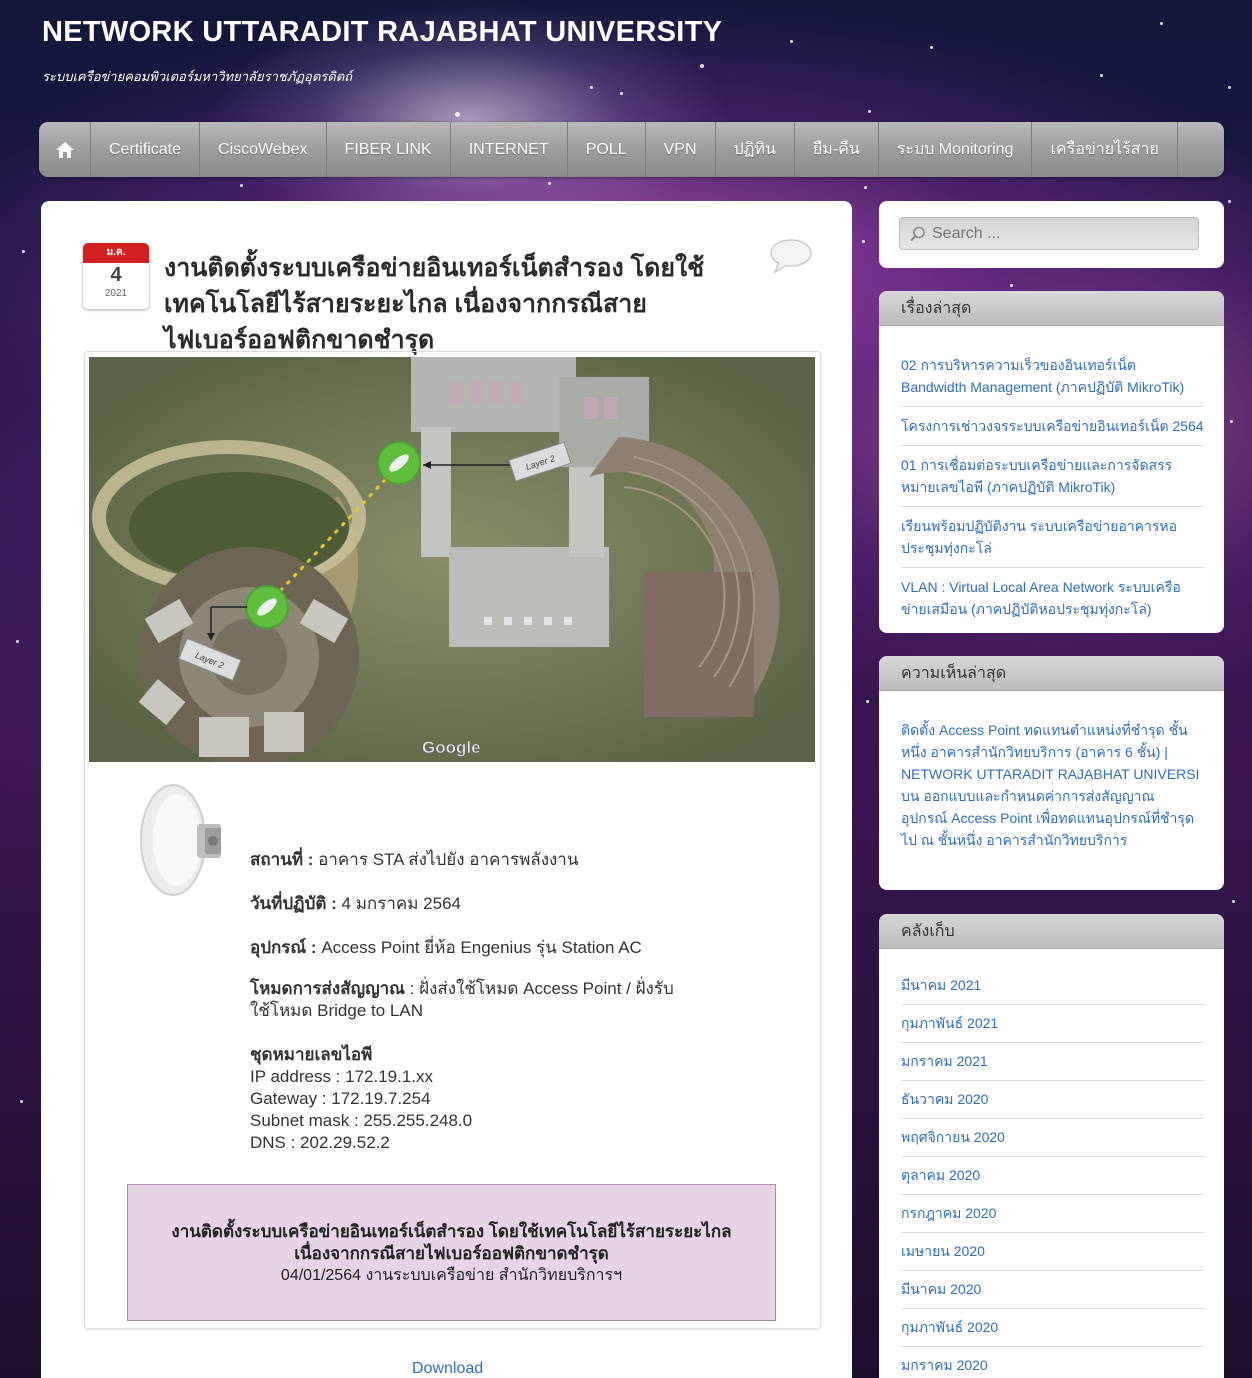  What do you see at coordinates (1052, 1062) in the screenshot?
I see `archive-link: มกราคม 2021` at bounding box center [1052, 1062].